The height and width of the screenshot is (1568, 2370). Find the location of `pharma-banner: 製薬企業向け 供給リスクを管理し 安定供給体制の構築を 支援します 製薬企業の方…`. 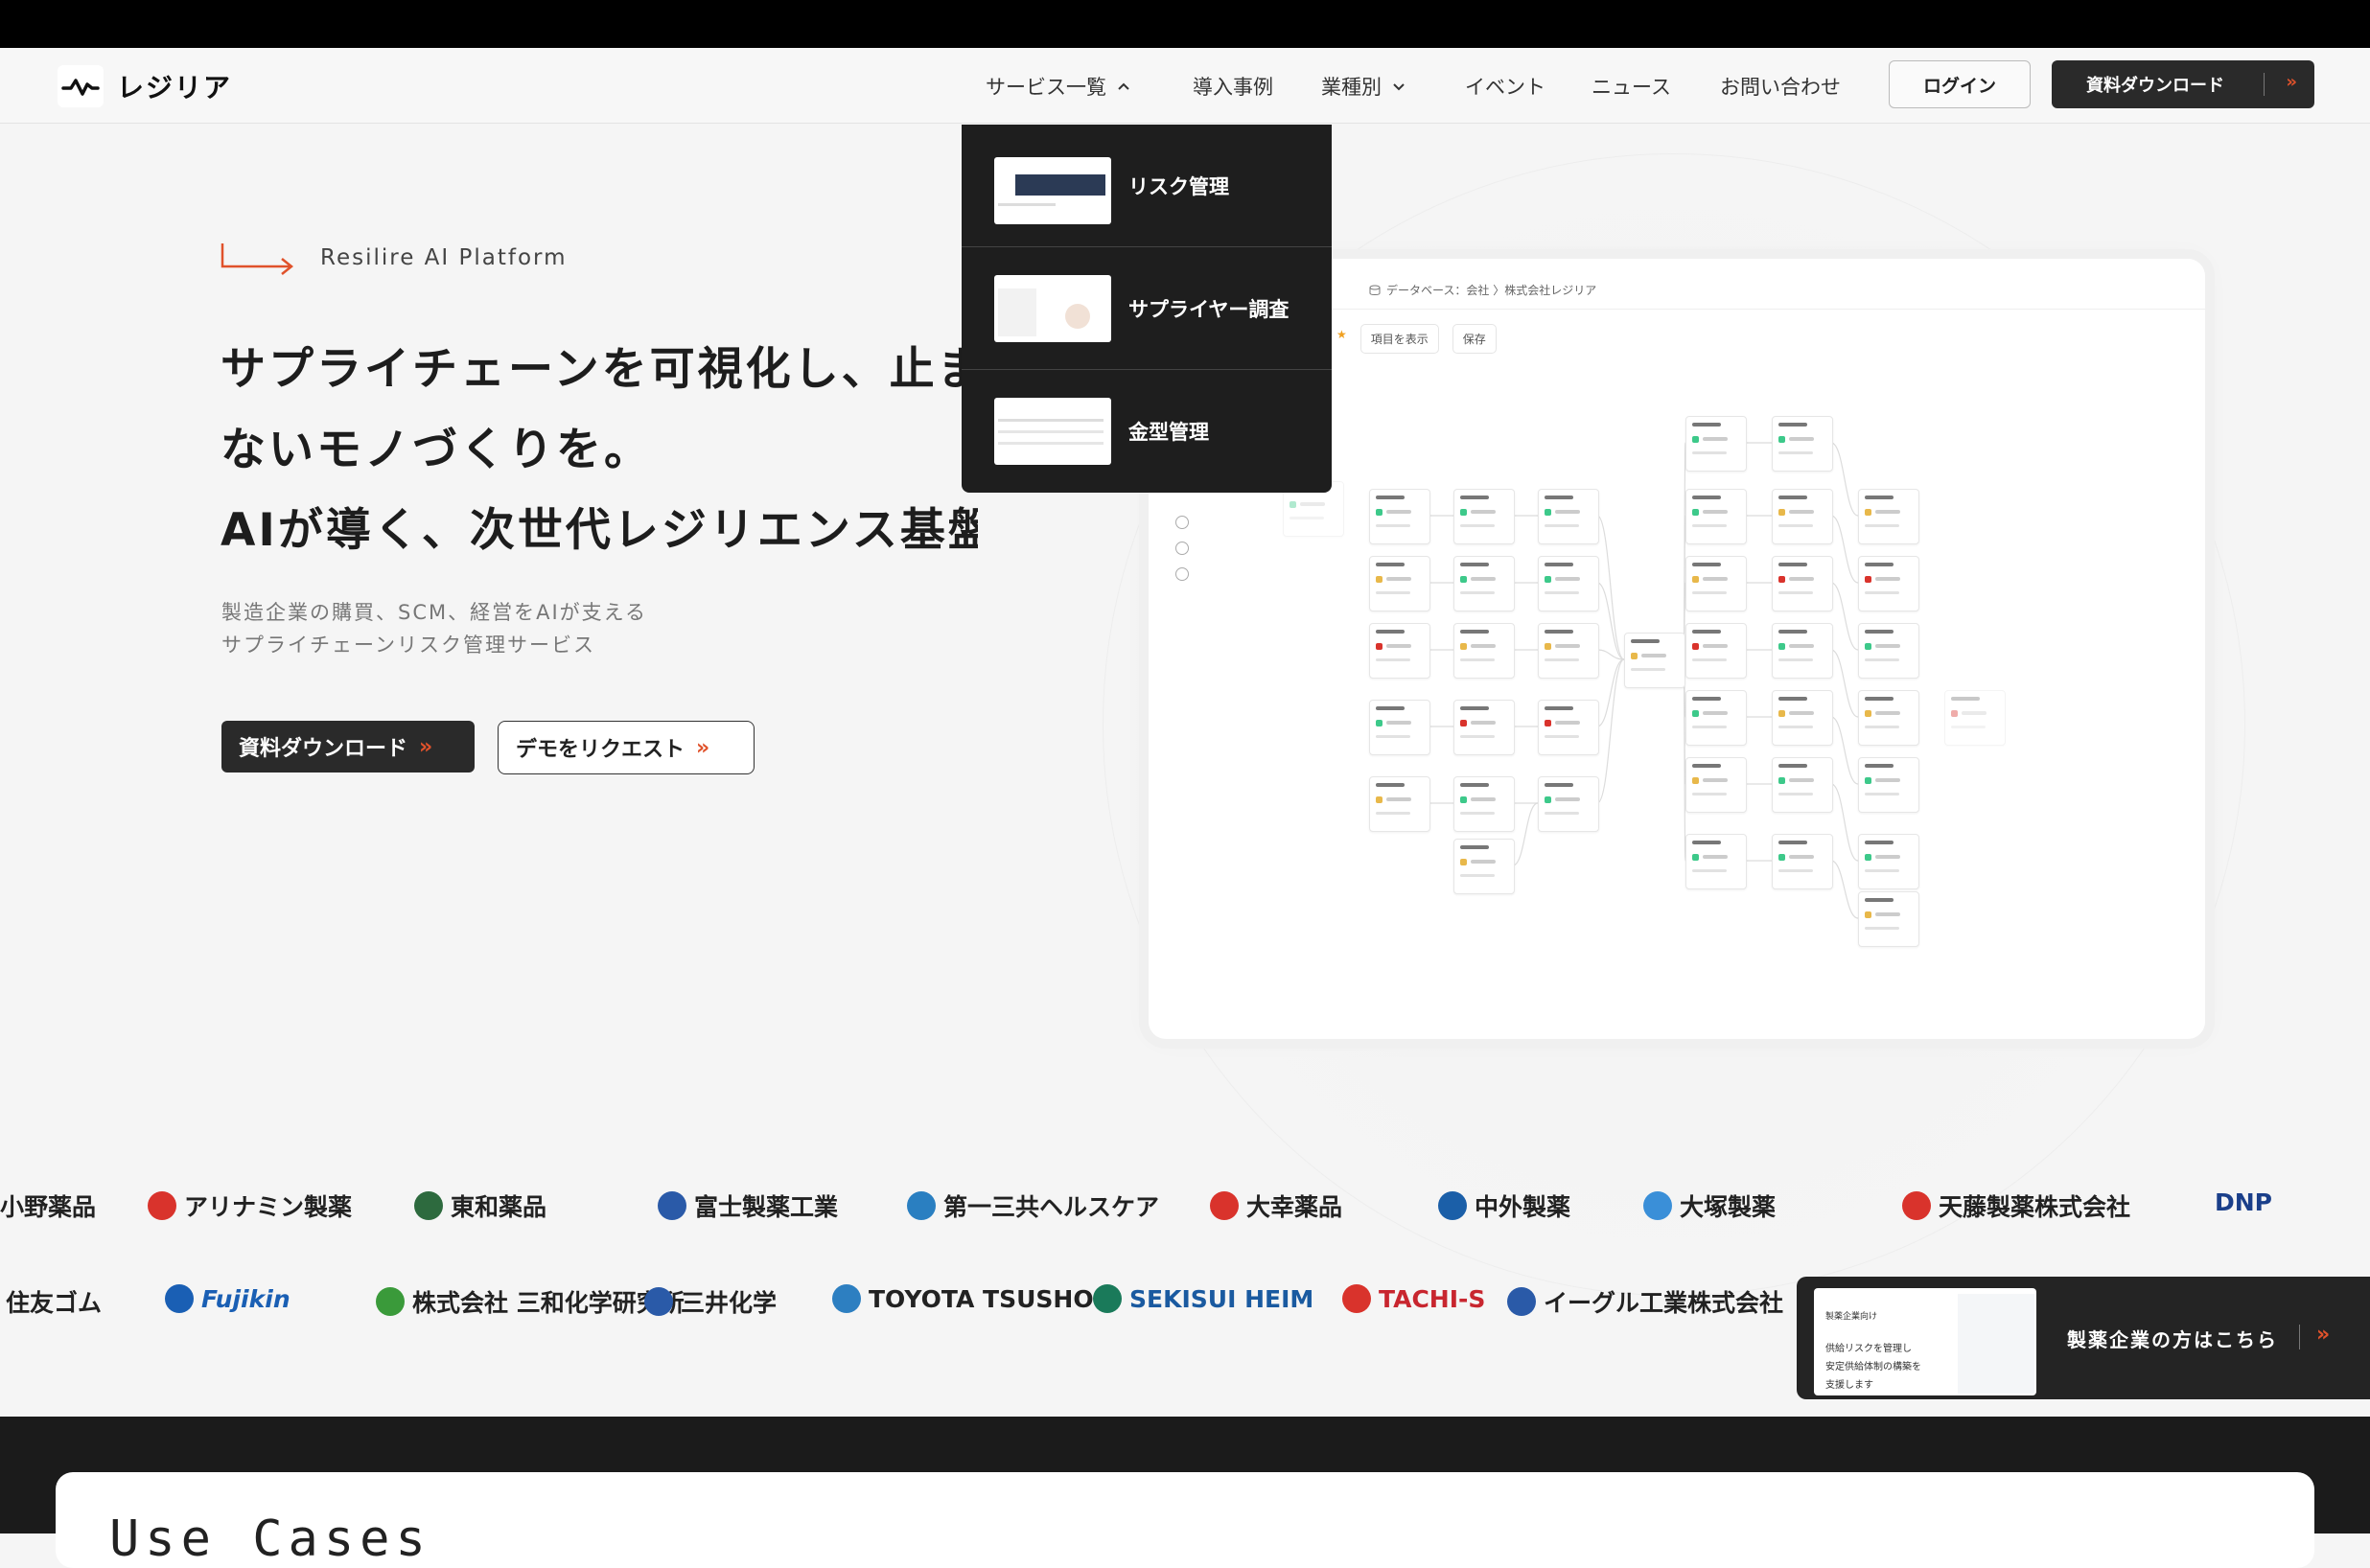

pharma-banner: 製薬企業向け 供給リスクを管理し 安定供給体制の構築を 支援します 製薬企業の方… is located at coordinates (2084, 1338).